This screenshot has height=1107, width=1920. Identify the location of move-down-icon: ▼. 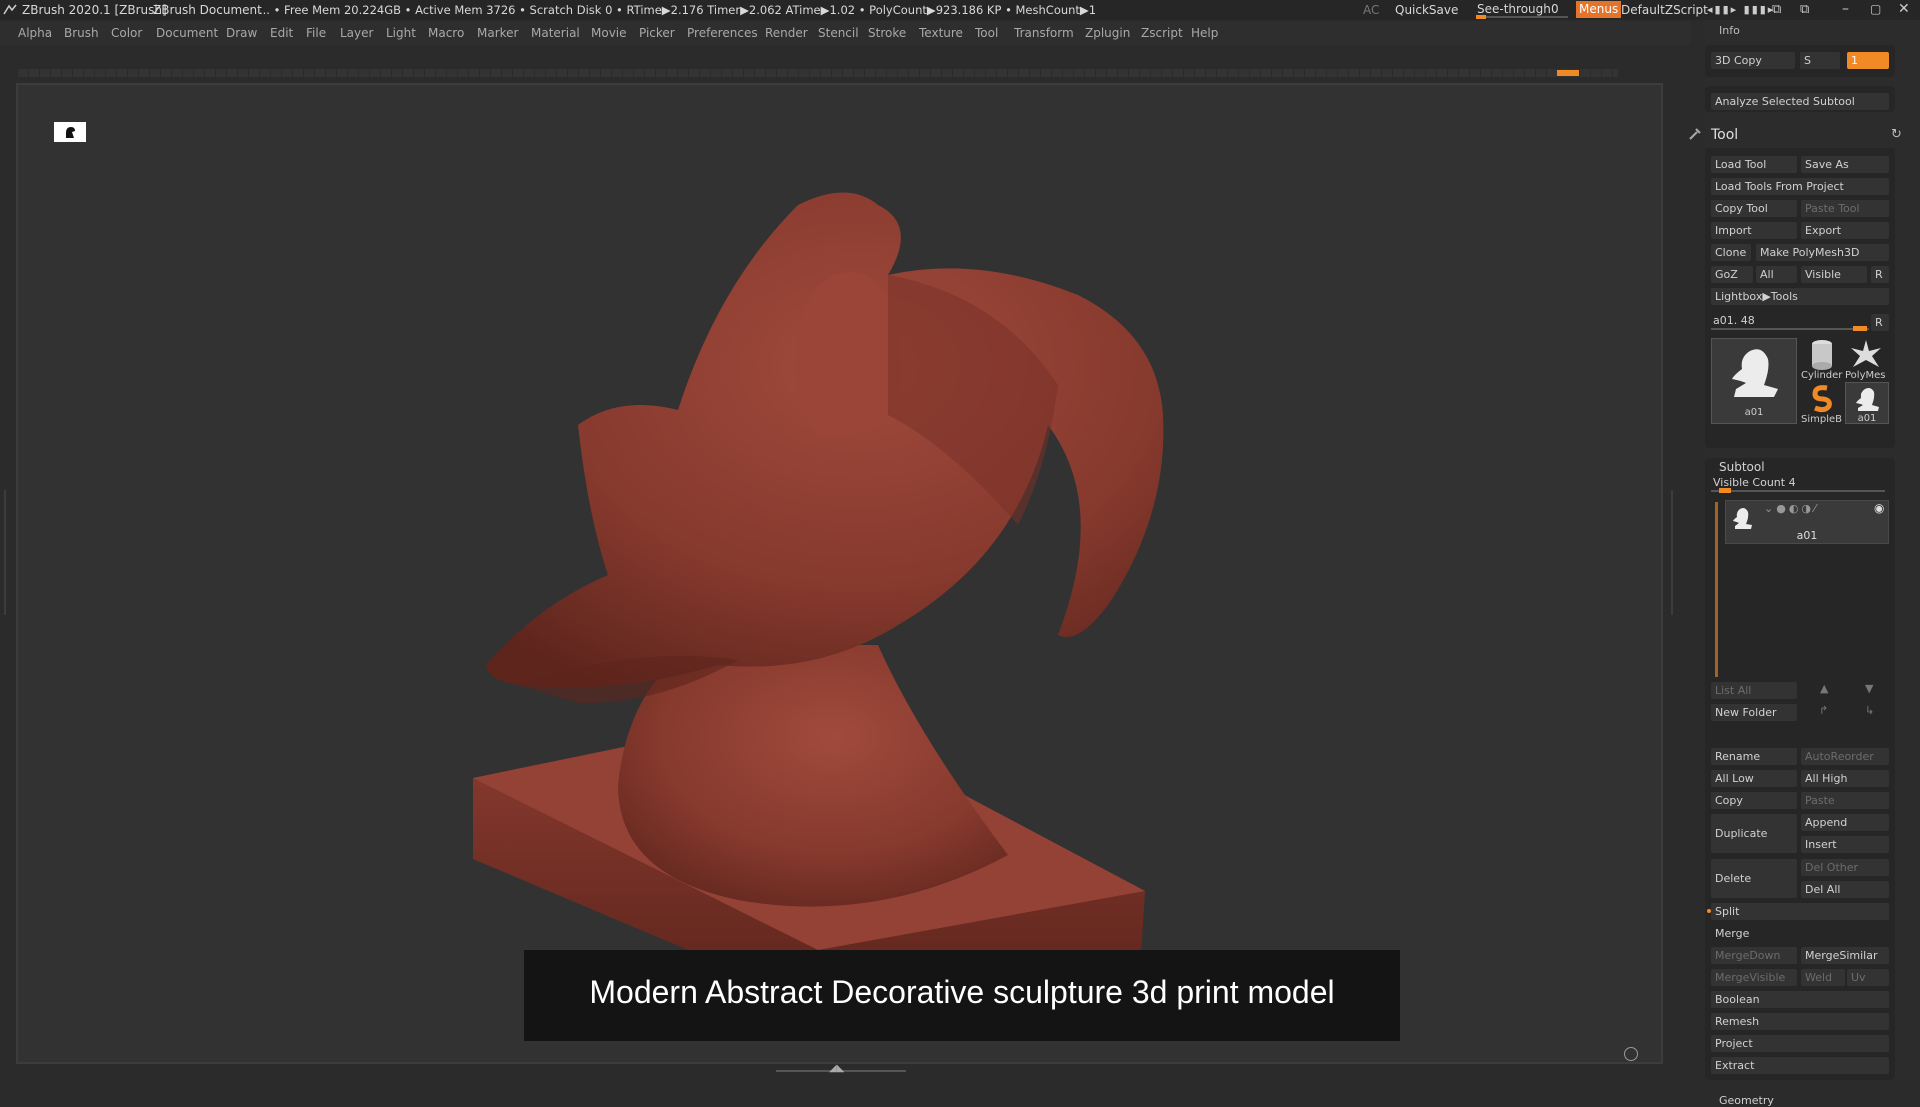
(1869, 688).